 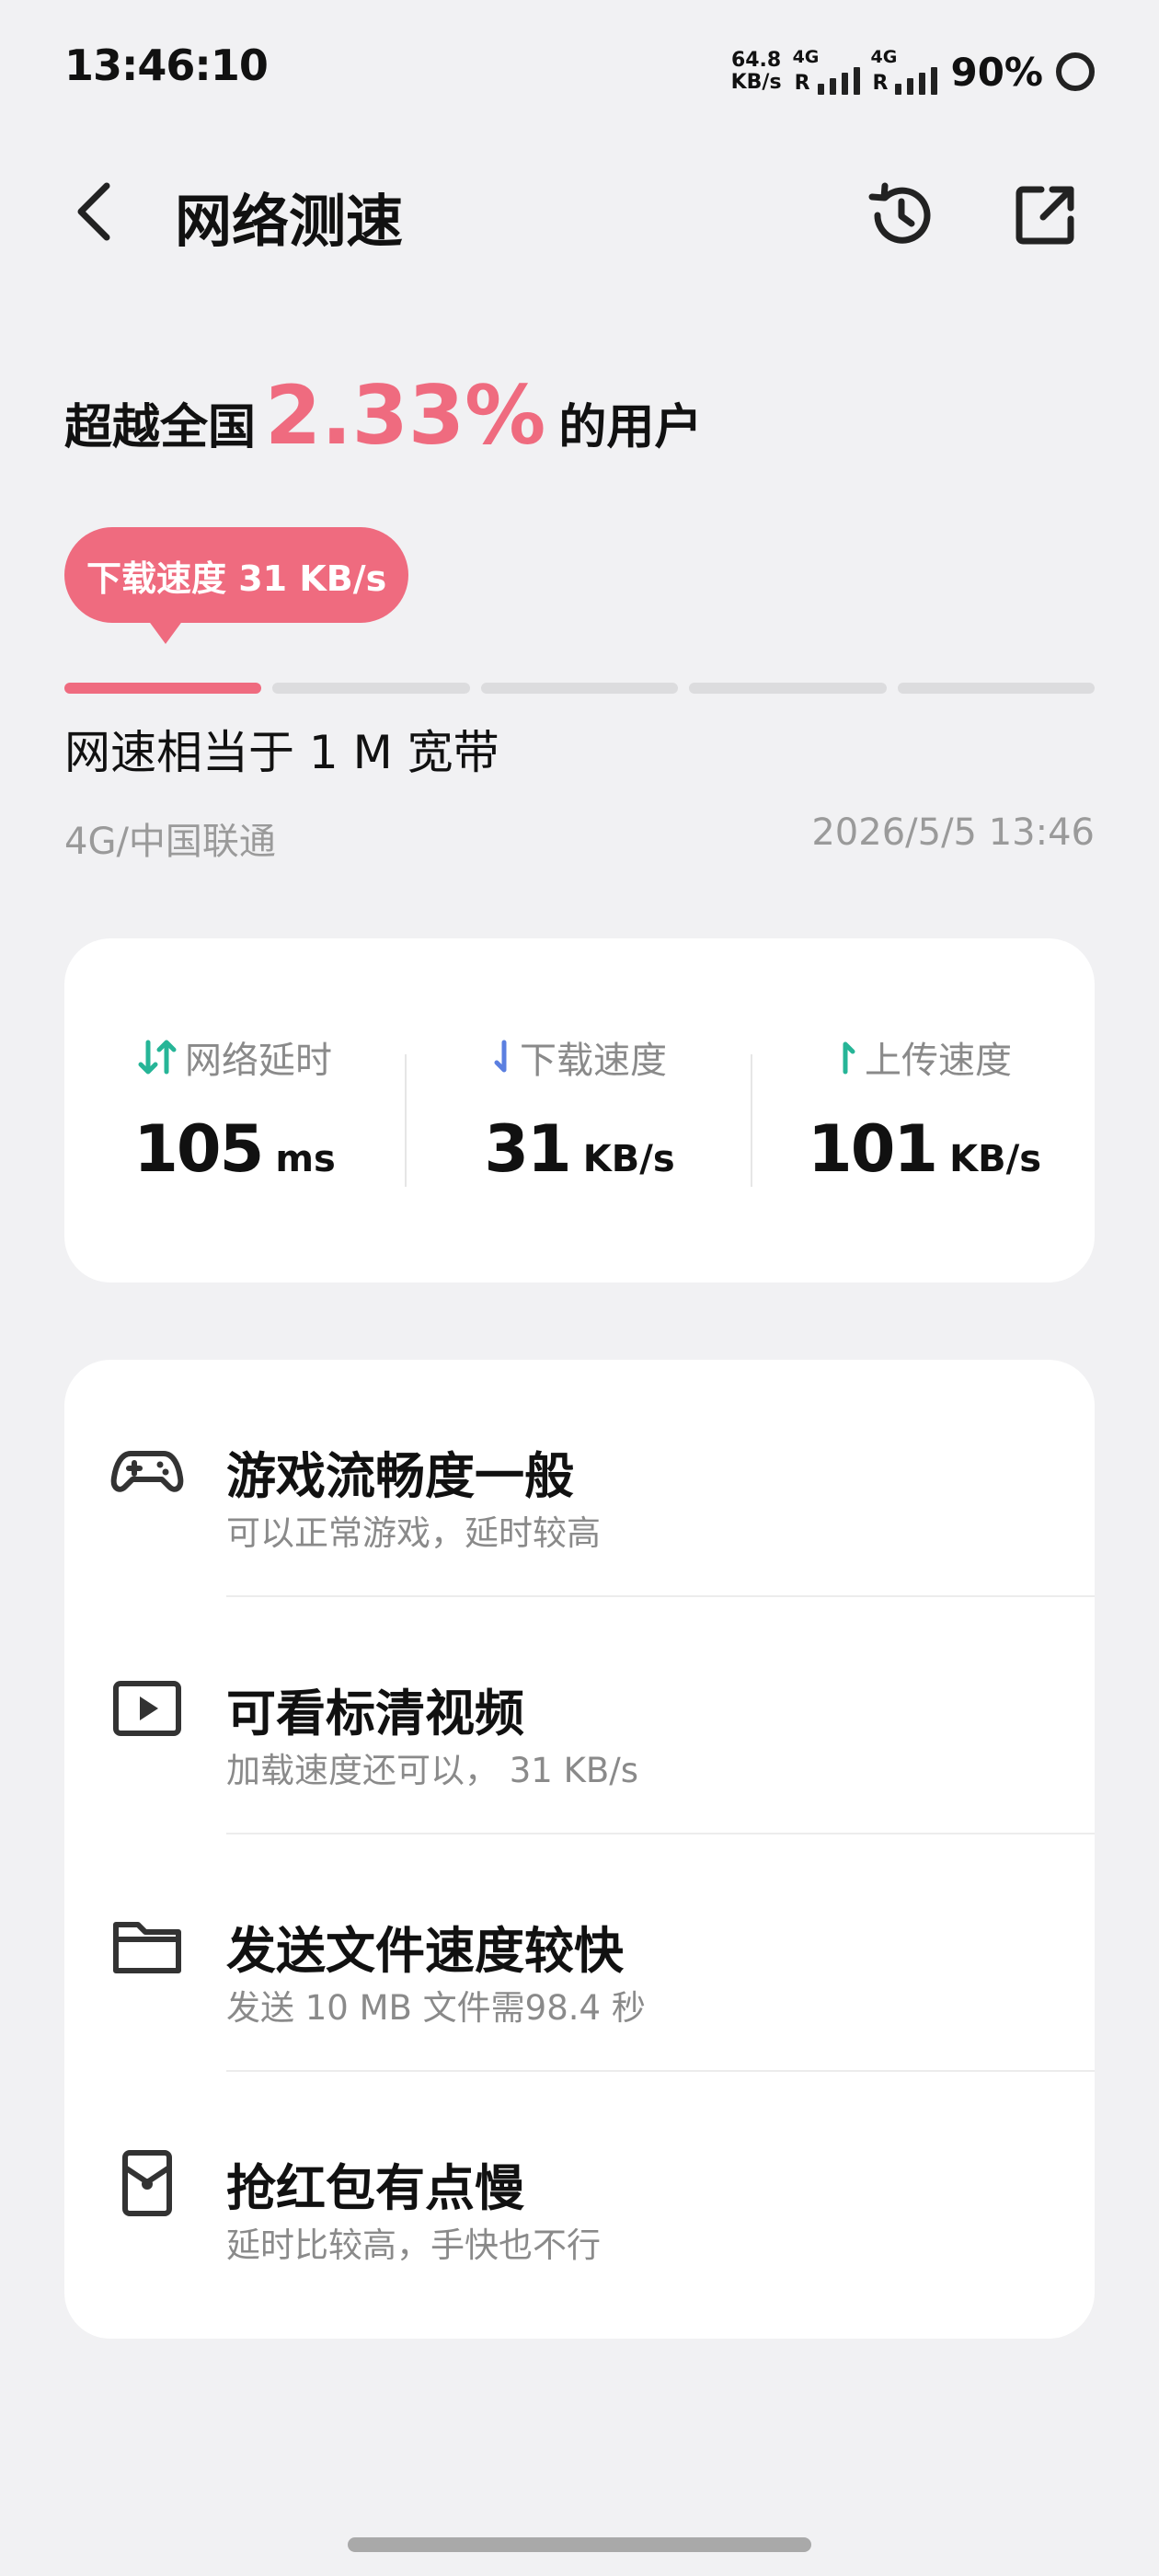 What do you see at coordinates (198, 1149) in the screenshot?
I see `metric-value: 105` at bounding box center [198, 1149].